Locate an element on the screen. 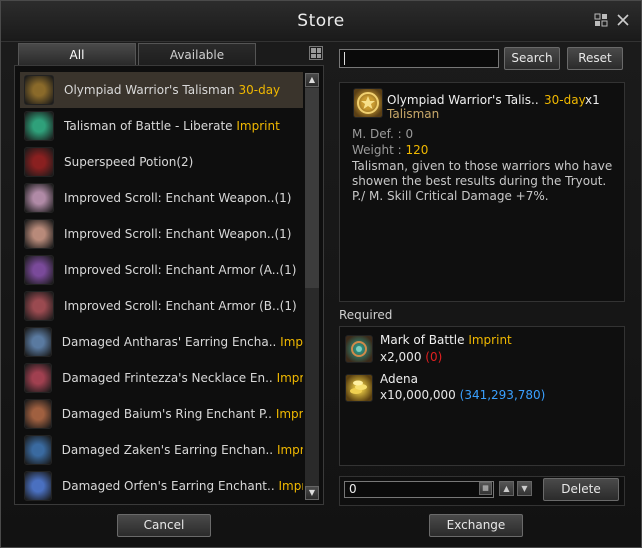 This screenshot has width=642, height=548. item-name-text: Damaged Frintezza's Necklace En.. is located at coordinates (167, 378).